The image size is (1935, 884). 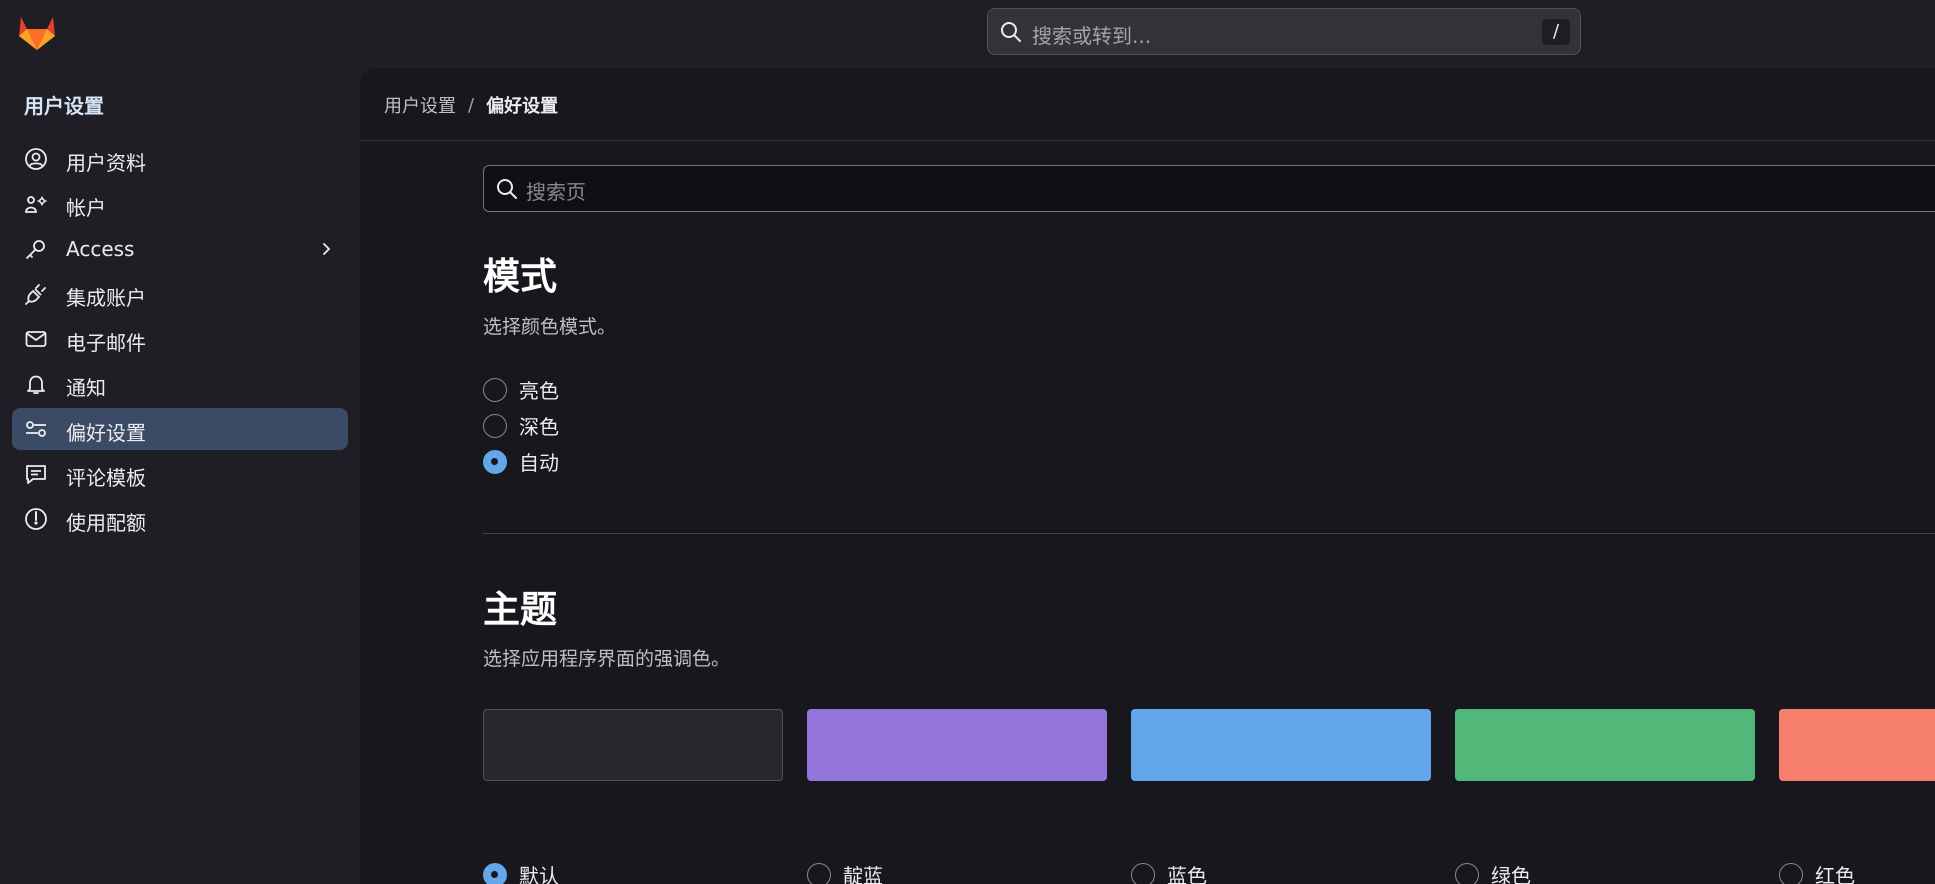 I want to click on radio-label: 靛蓝, so click(x=863, y=874).